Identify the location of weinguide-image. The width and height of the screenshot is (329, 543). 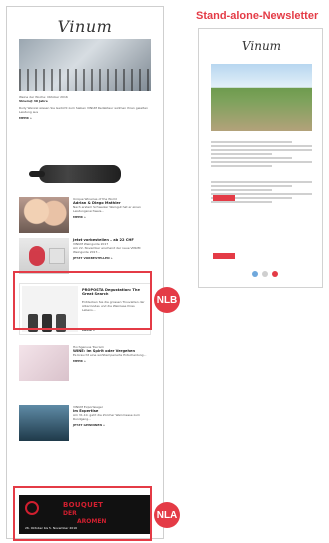
(44, 256).